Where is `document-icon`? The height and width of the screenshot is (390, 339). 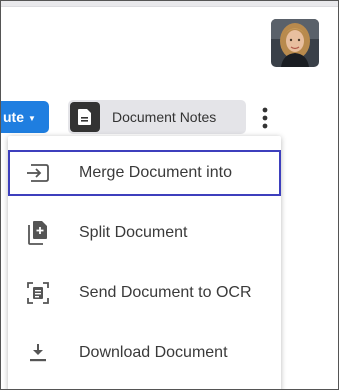
document-icon is located at coordinates (85, 117).